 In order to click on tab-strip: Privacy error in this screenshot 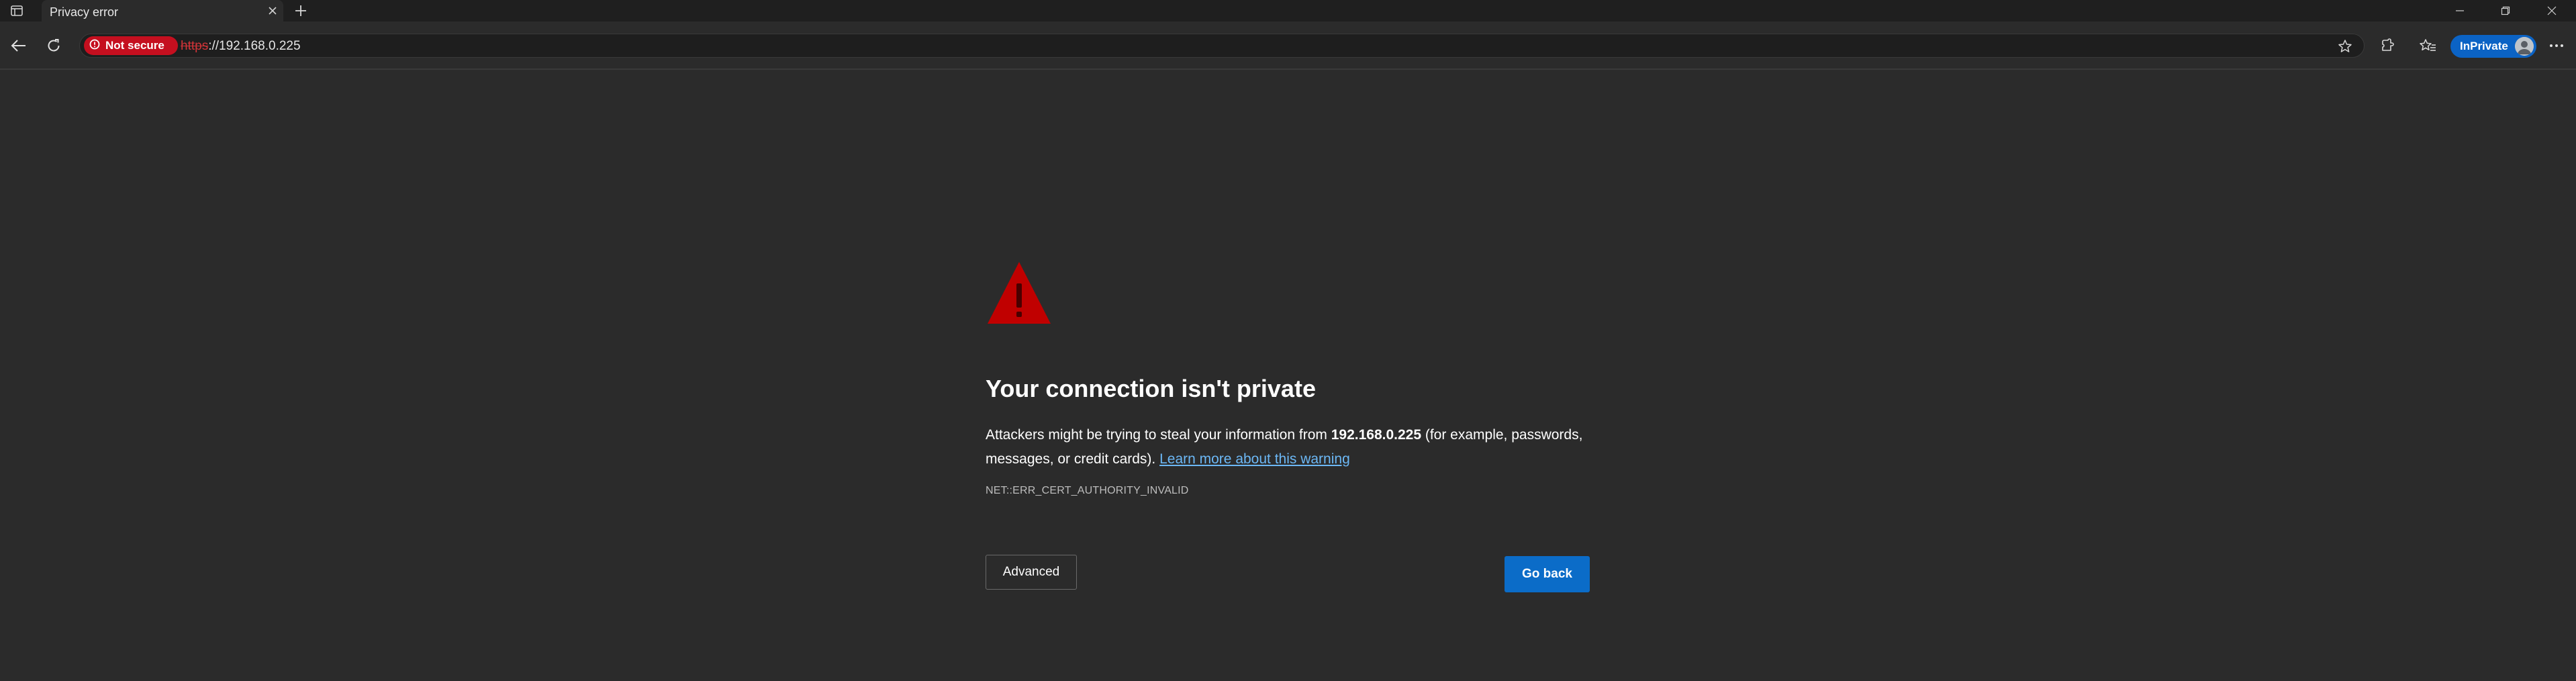, I will do `click(1288, 10)`.